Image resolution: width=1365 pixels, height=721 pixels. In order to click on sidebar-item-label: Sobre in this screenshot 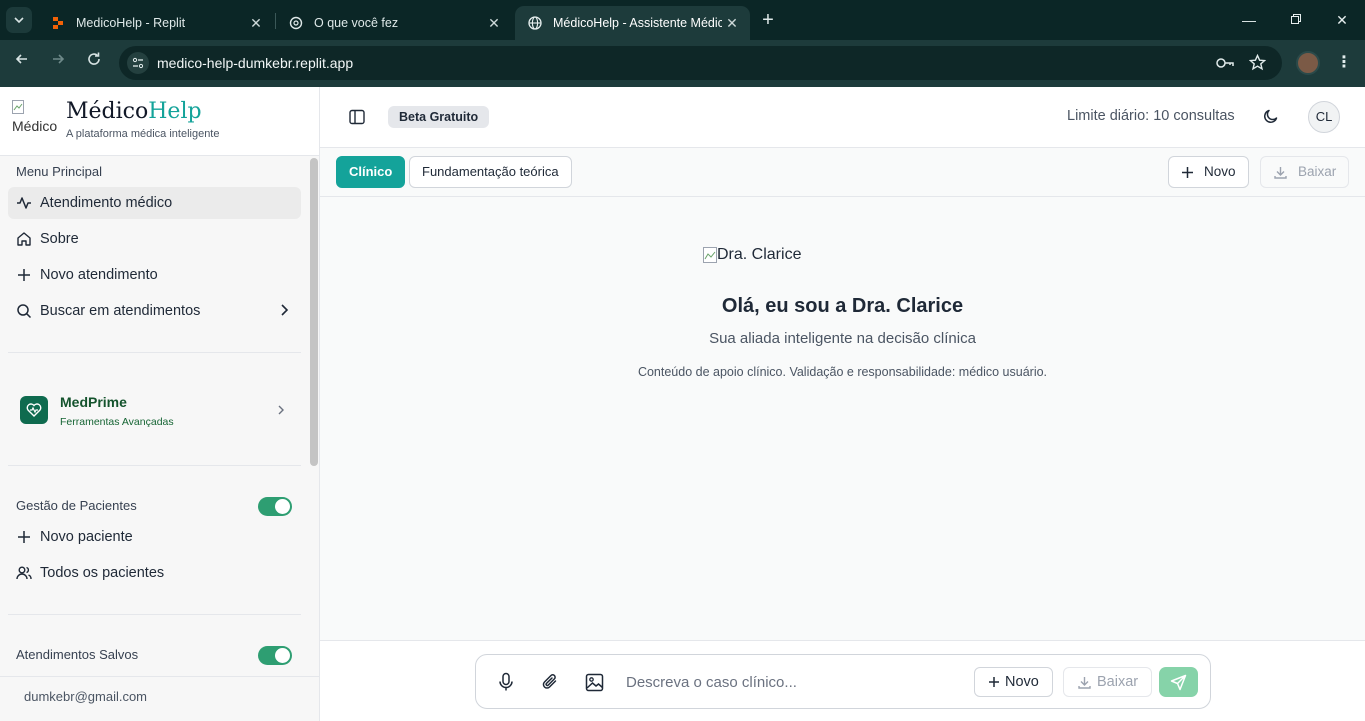, I will do `click(59, 239)`.